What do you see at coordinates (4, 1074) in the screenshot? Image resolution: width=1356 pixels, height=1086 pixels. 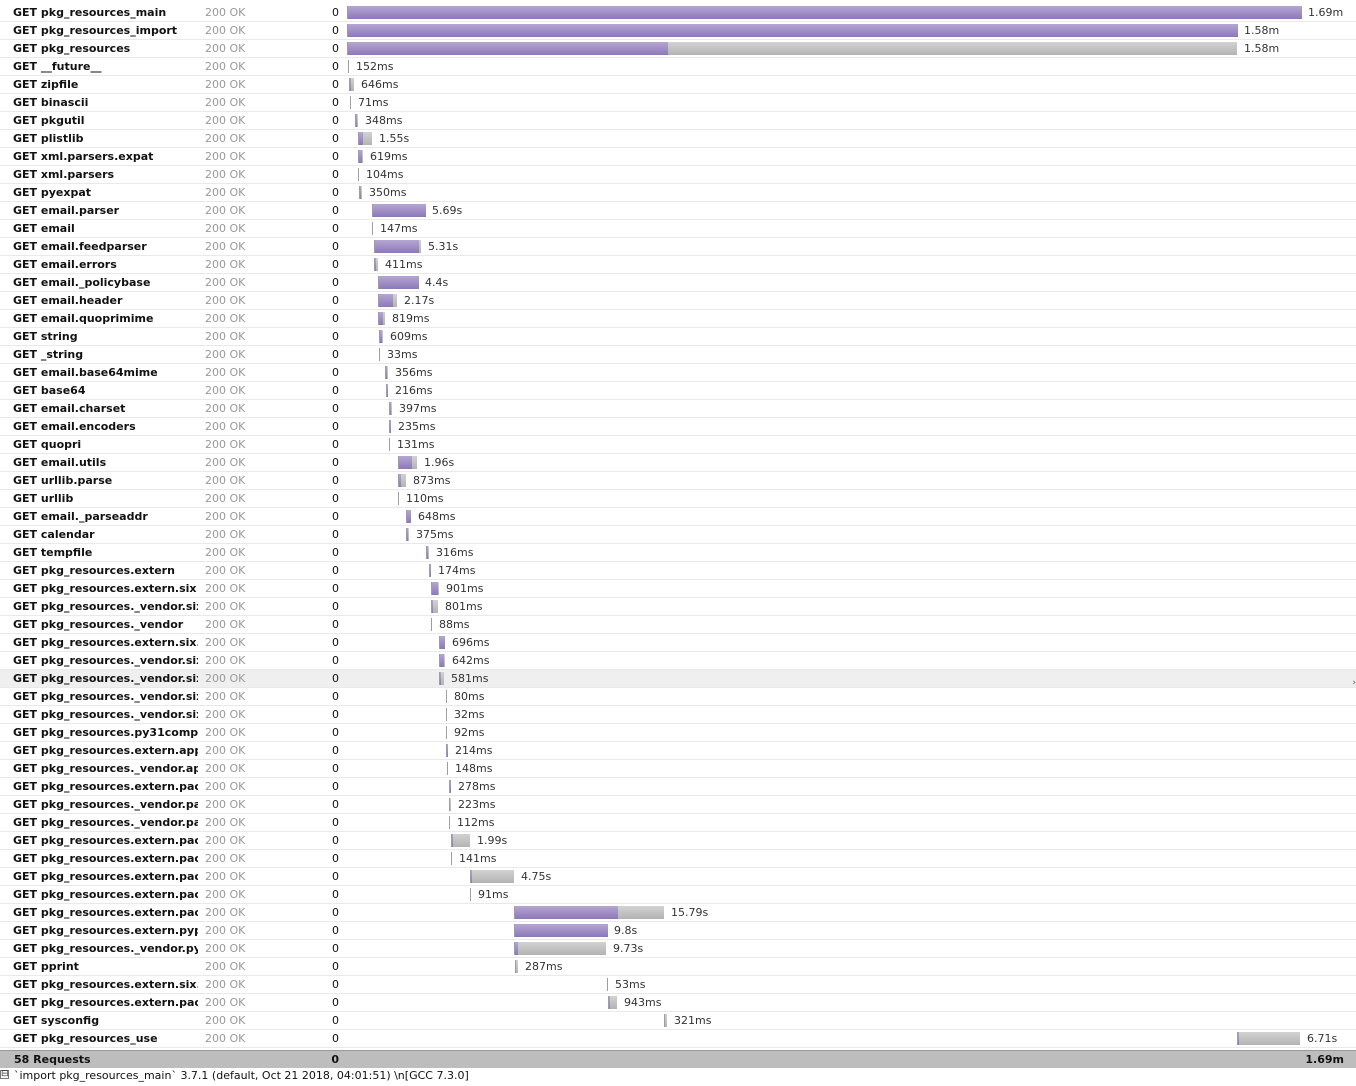 I see `collapse-toggle-icon: ⊟` at bounding box center [4, 1074].